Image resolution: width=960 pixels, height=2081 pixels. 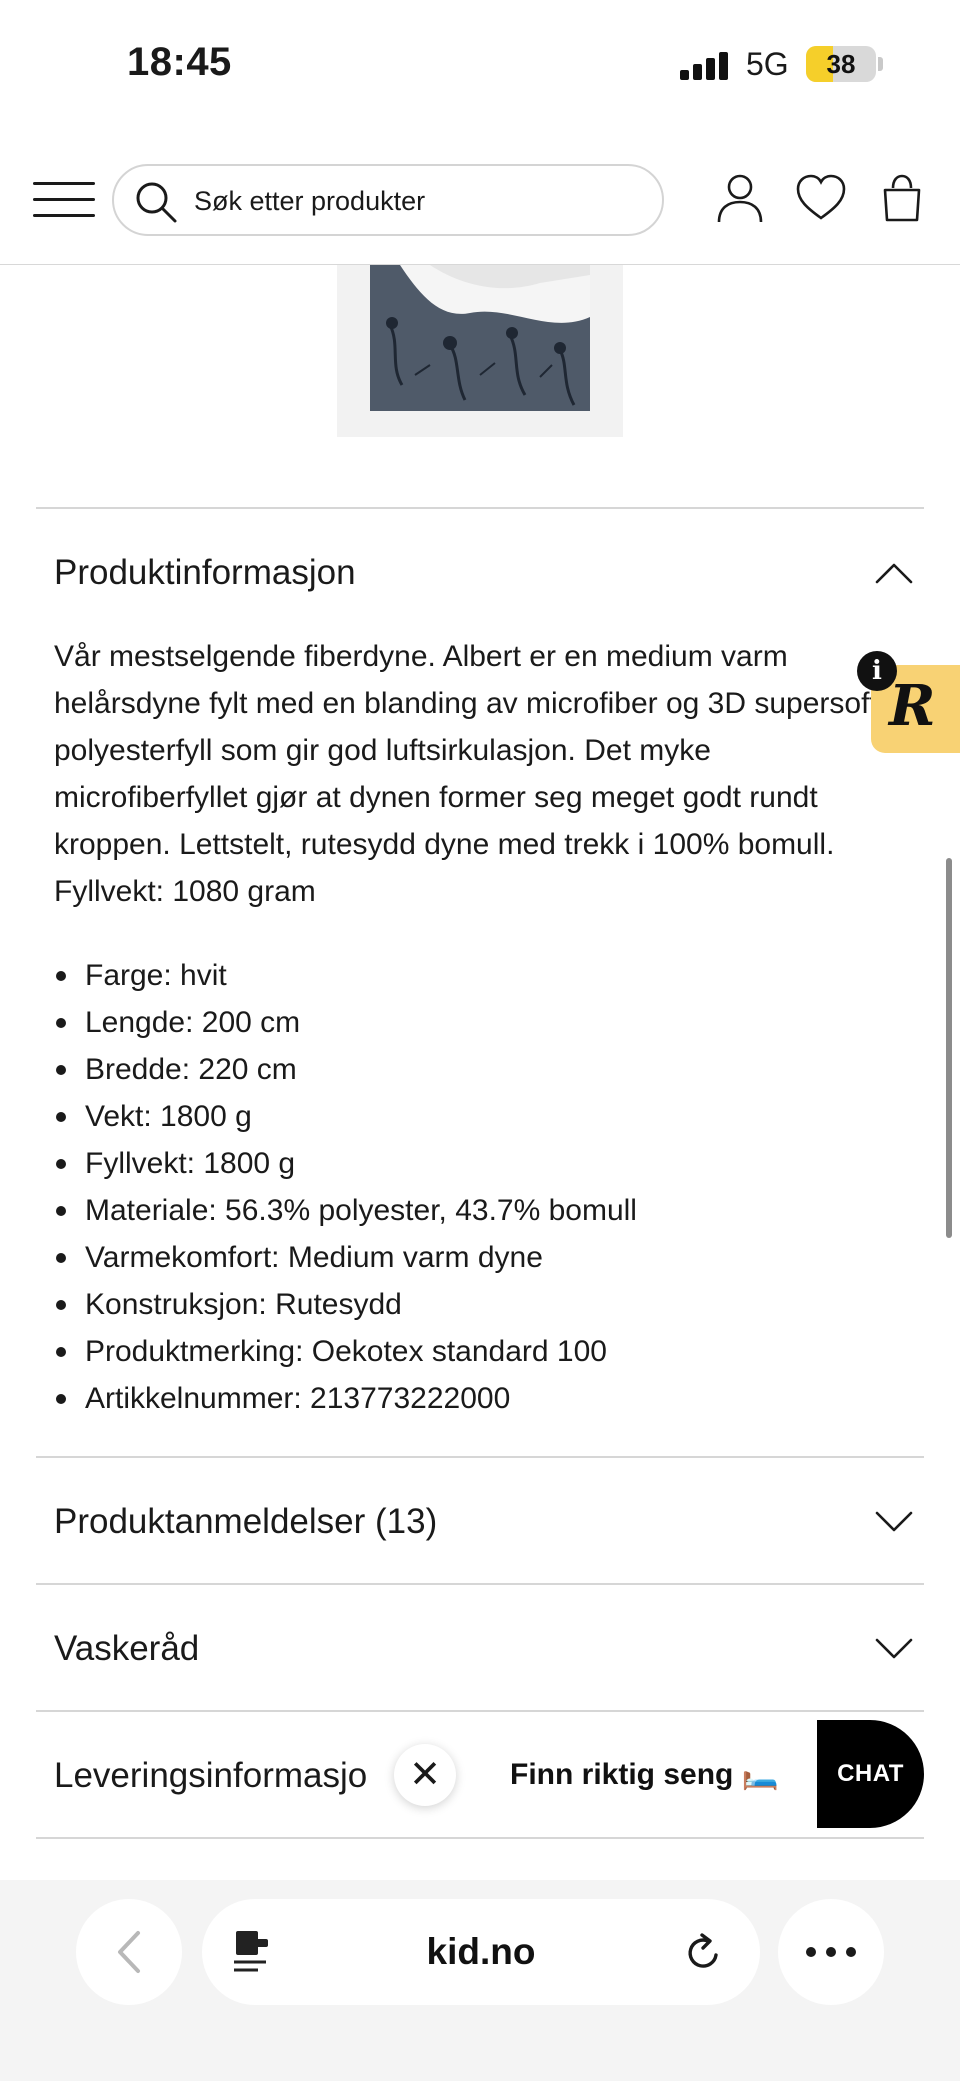 I want to click on user-icon, so click(x=740, y=198).